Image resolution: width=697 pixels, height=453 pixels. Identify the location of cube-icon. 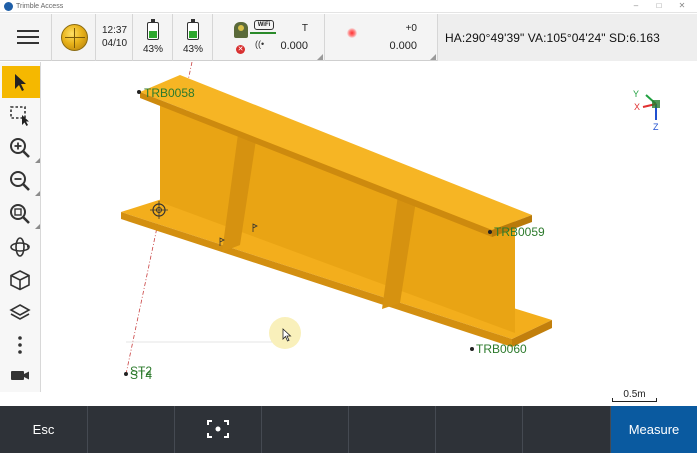
(20, 280).